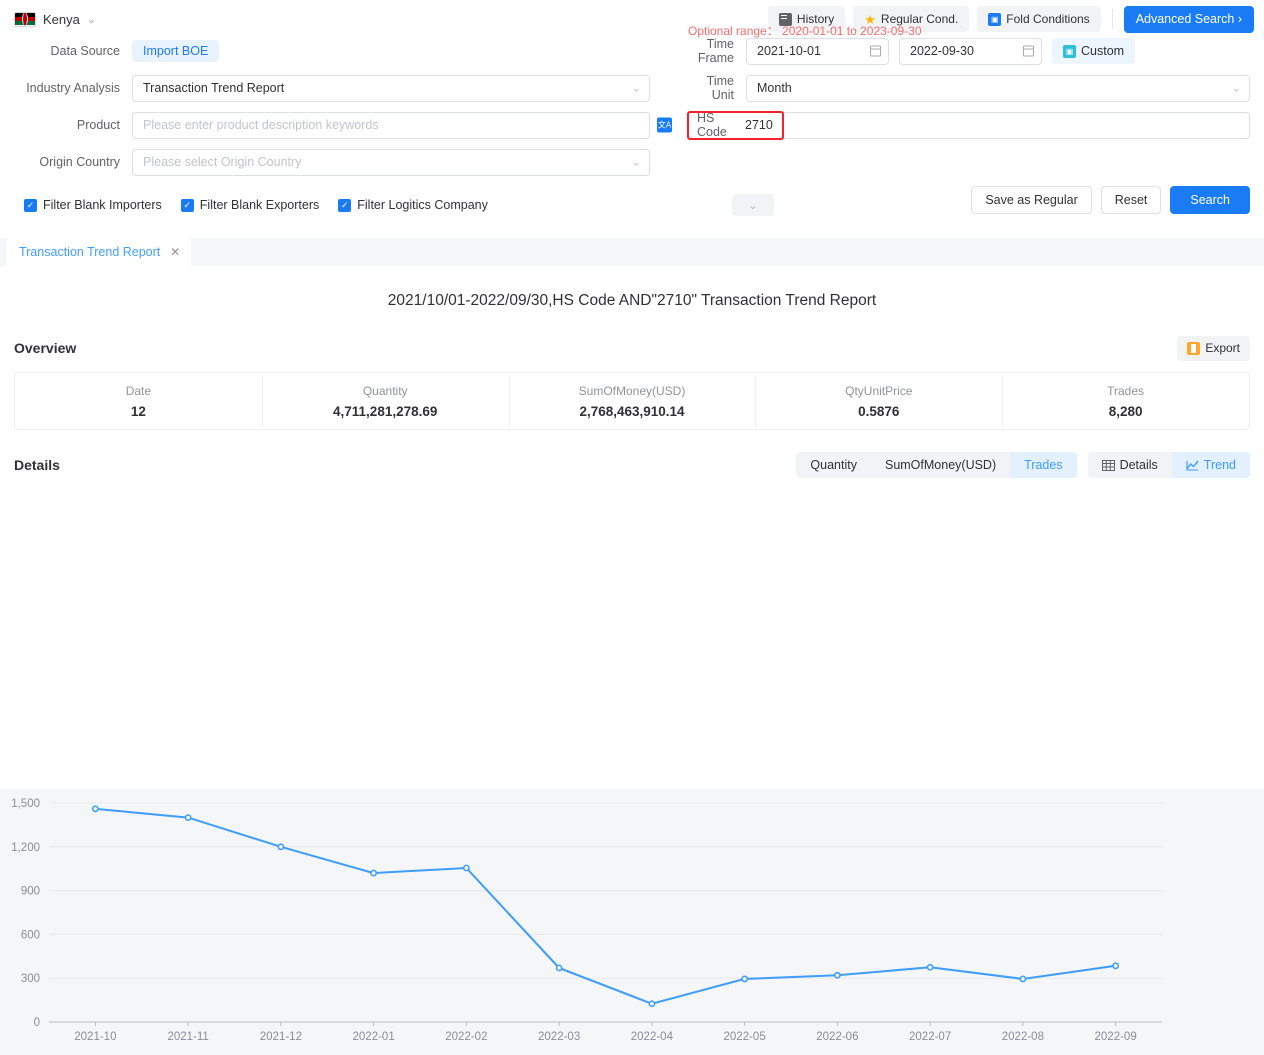 The height and width of the screenshot is (1055, 1264). I want to click on svg-text: 600, so click(30, 935).